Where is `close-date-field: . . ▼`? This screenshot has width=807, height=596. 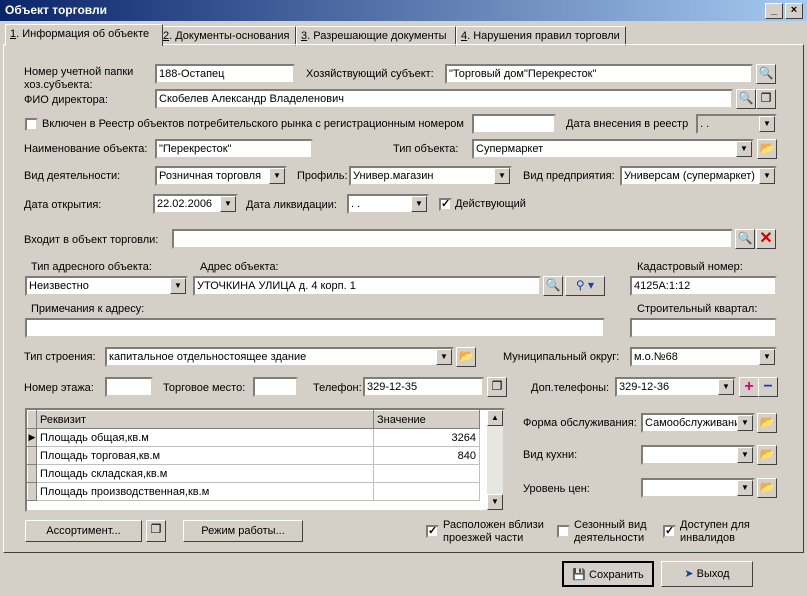 close-date-field: . . ▼ is located at coordinates (388, 204).